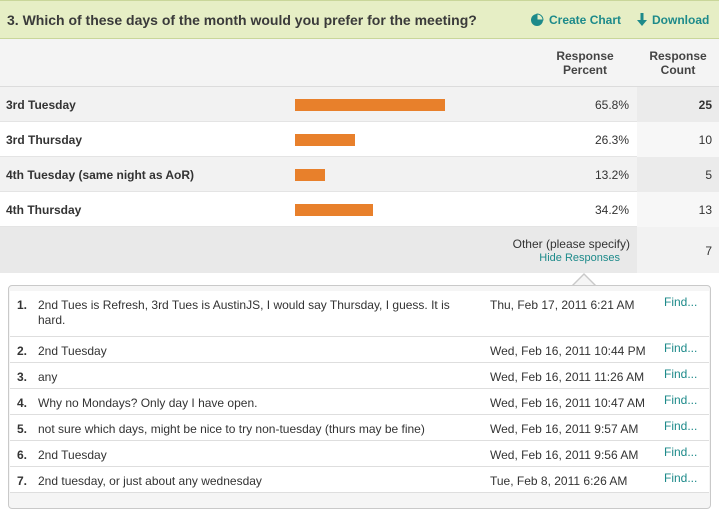  Describe the element at coordinates (642, 19) in the screenshot. I see `download-arrow-icon` at that location.